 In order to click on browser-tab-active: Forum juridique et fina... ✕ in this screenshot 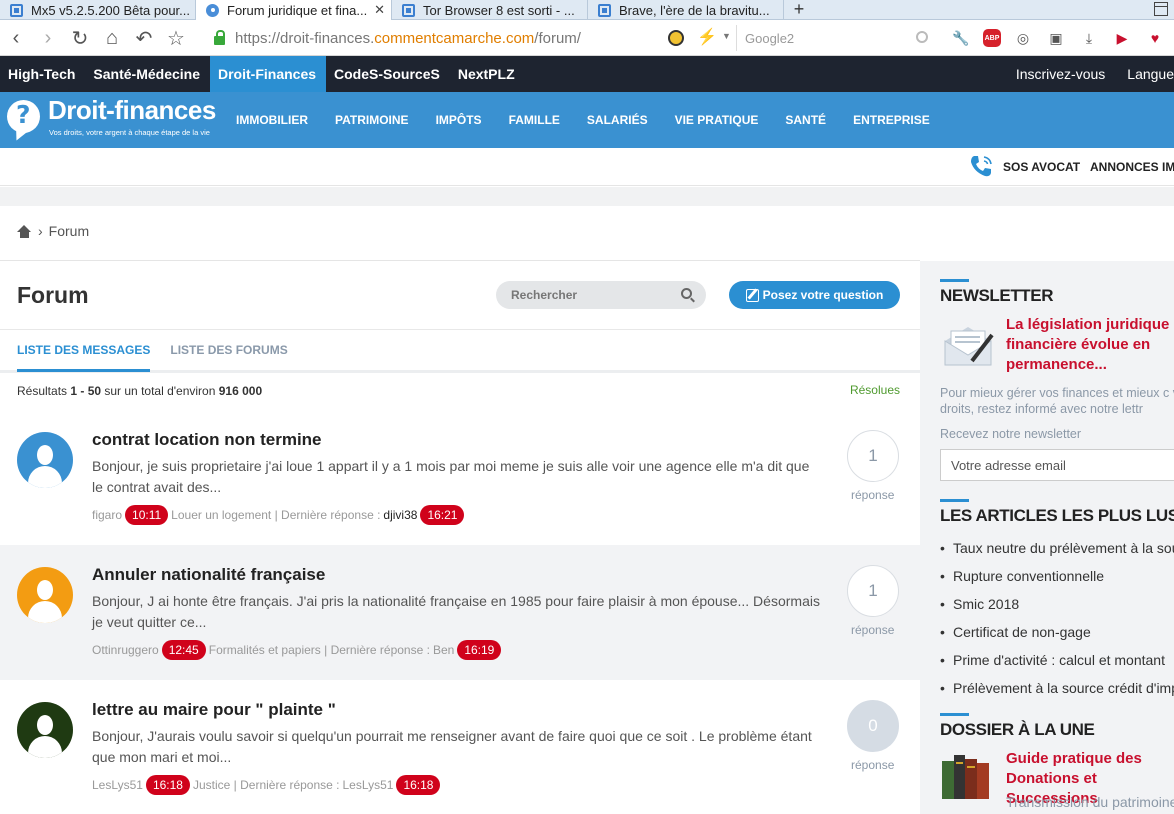, I will do `click(294, 10)`.